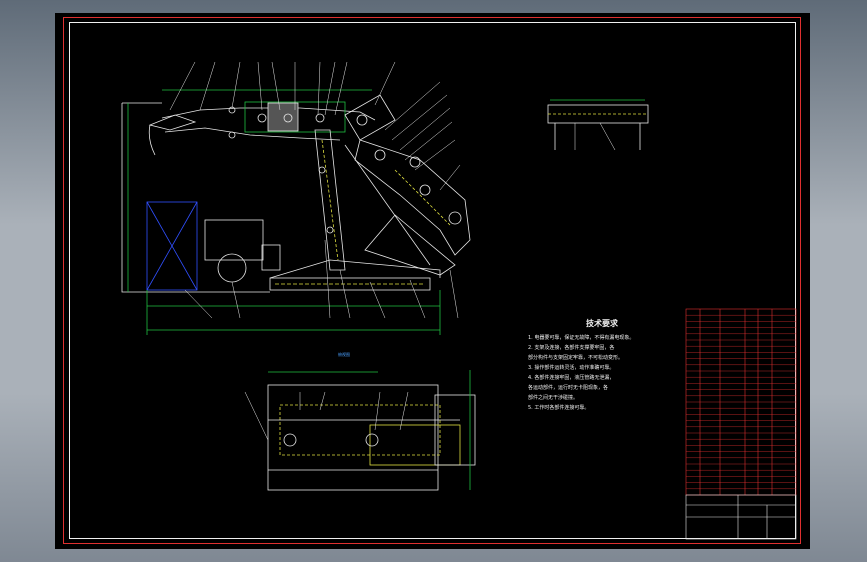 The image size is (867, 562). Describe the element at coordinates (571, 348) in the screenshot. I see `note-line: 2. 支架及连接，各部件支撑要牢固，各` at that location.